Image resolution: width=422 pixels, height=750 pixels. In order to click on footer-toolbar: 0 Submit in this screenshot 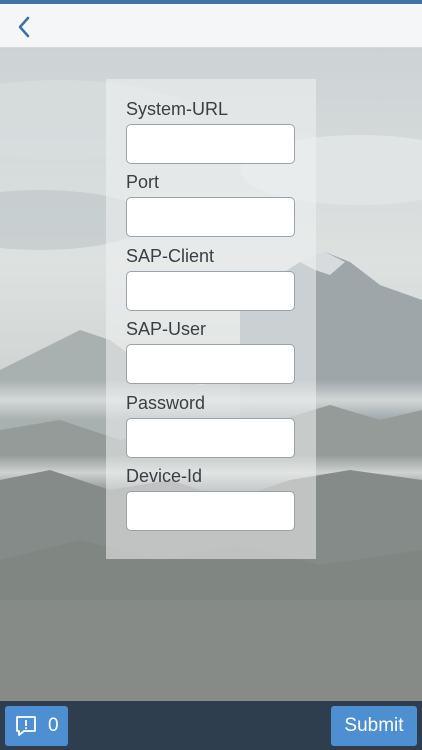, I will do `click(211, 725)`.